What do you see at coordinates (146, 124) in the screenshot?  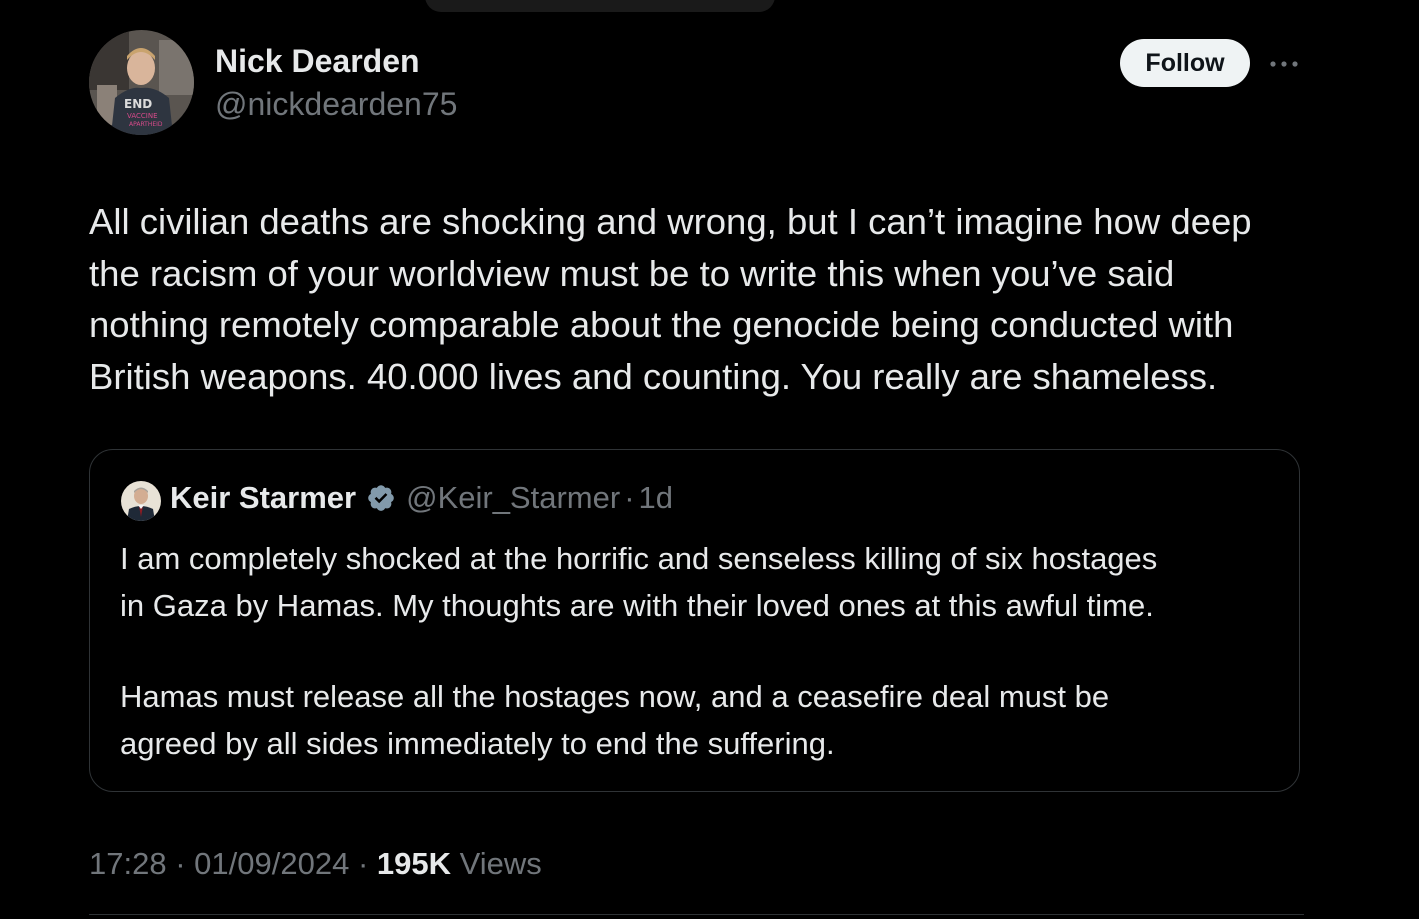 I see `svg-text: APARTHEID` at bounding box center [146, 124].